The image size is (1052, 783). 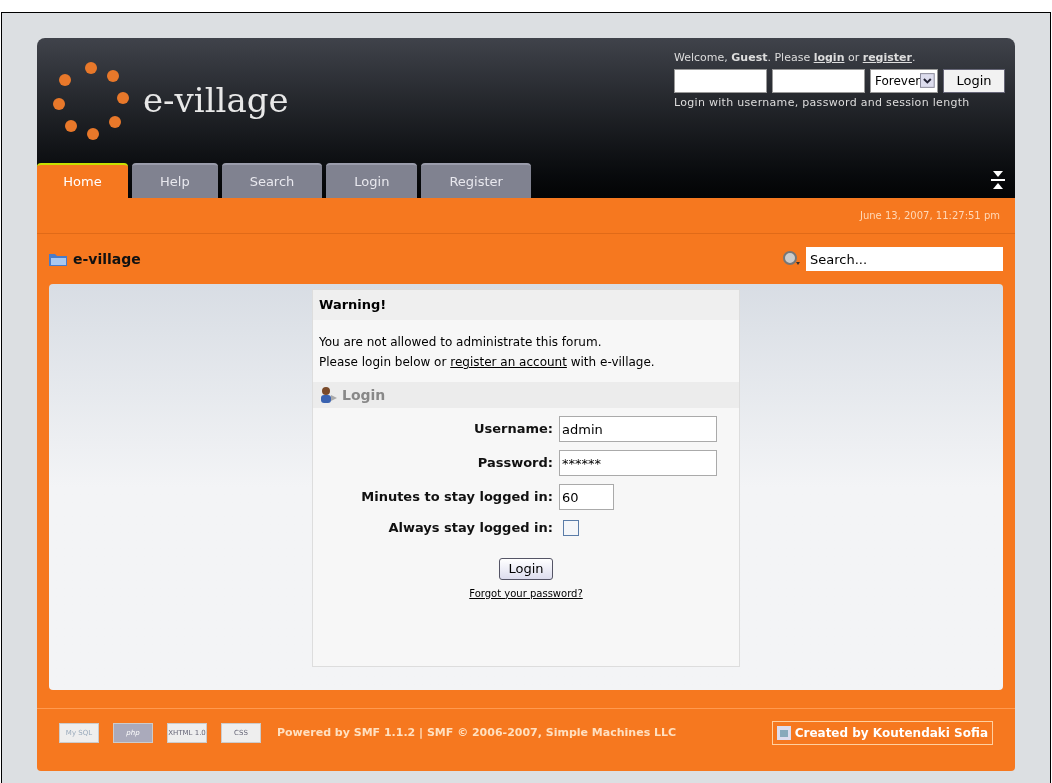 What do you see at coordinates (720, 80) in the screenshot?
I see `username-input` at bounding box center [720, 80].